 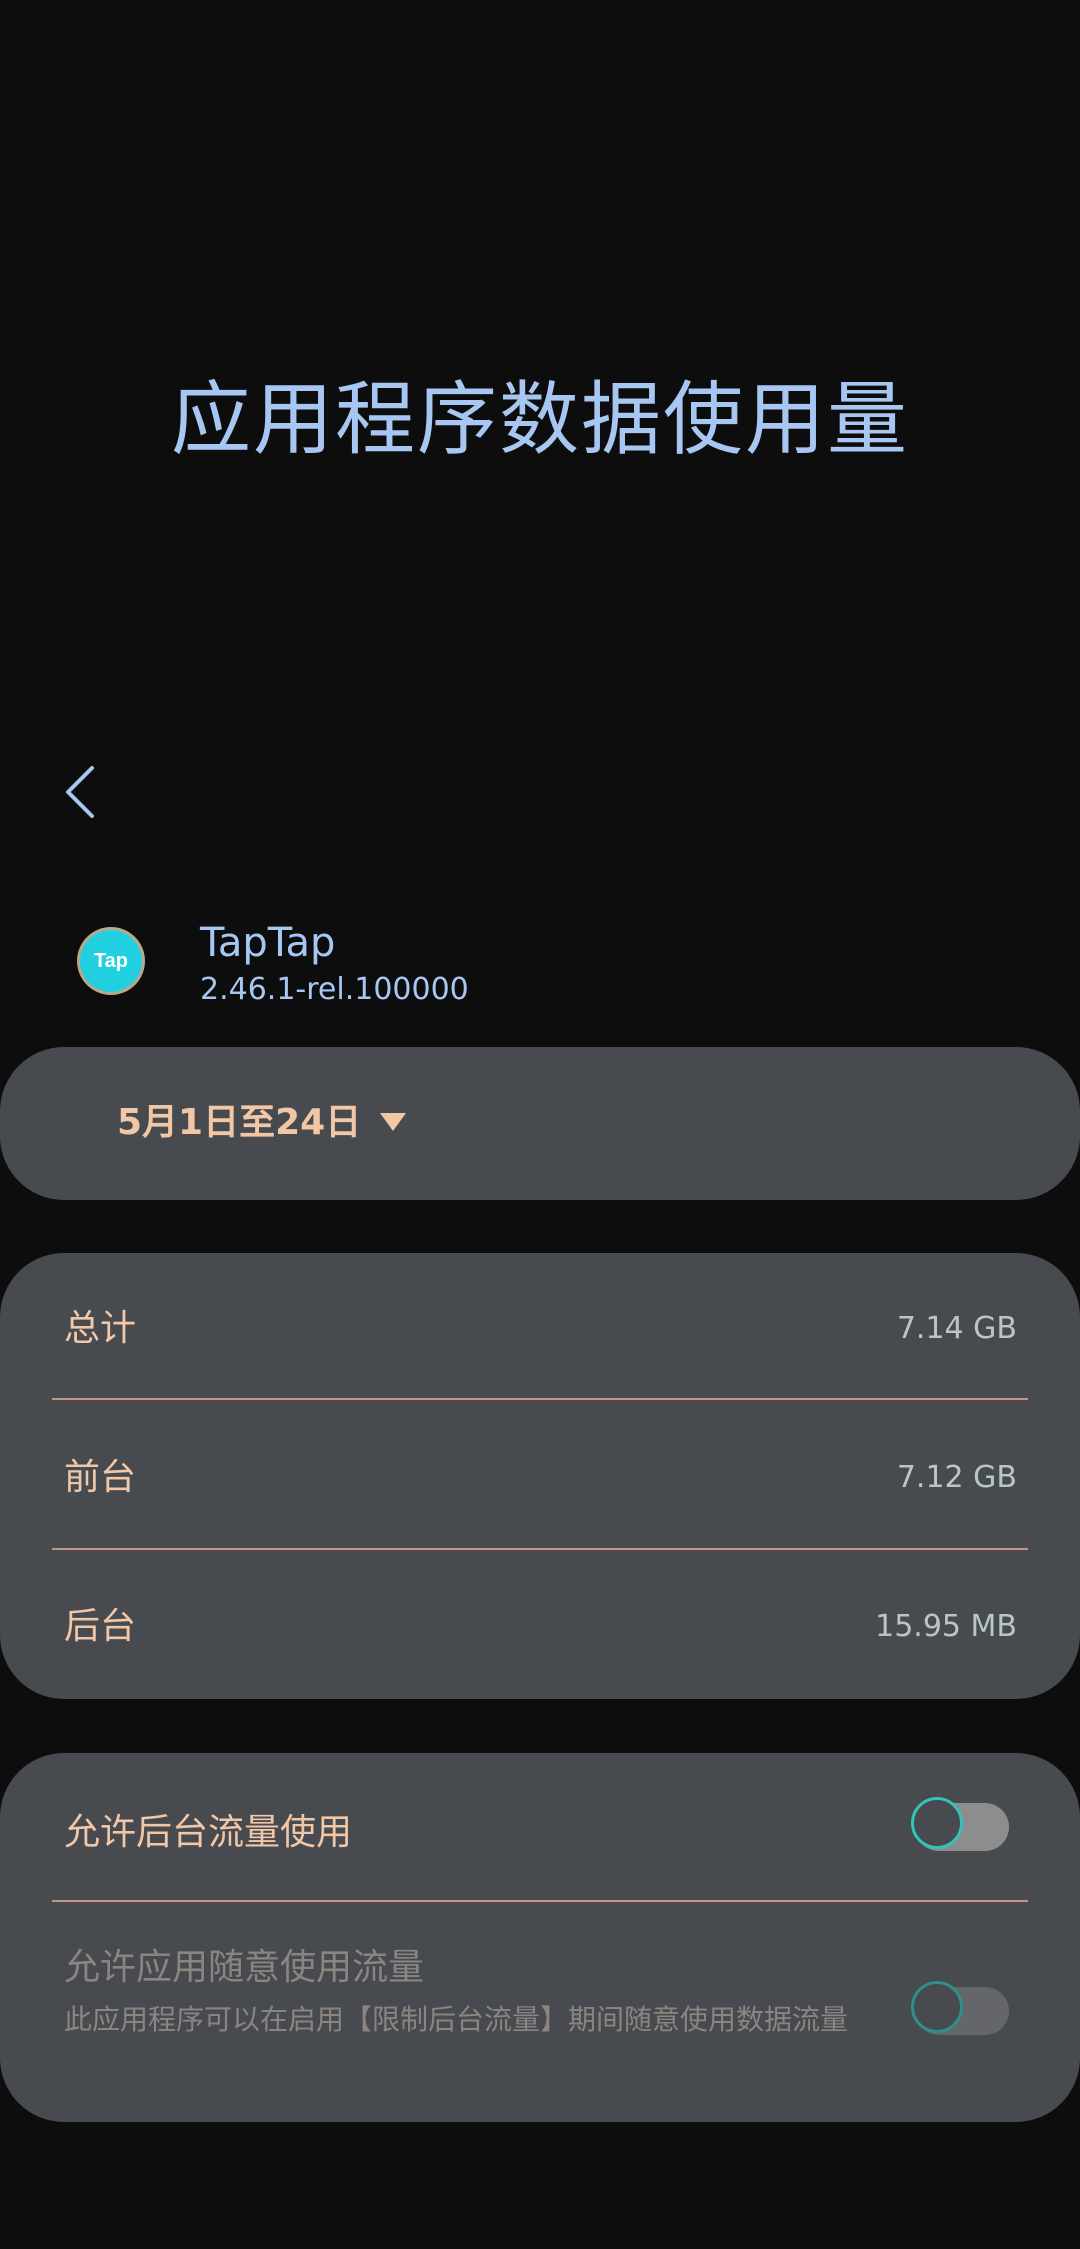 What do you see at coordinates (239, 1122) in the screenshot?
I see `date-range-label: 5月1日至24日` at bounding box center [239, 1122].